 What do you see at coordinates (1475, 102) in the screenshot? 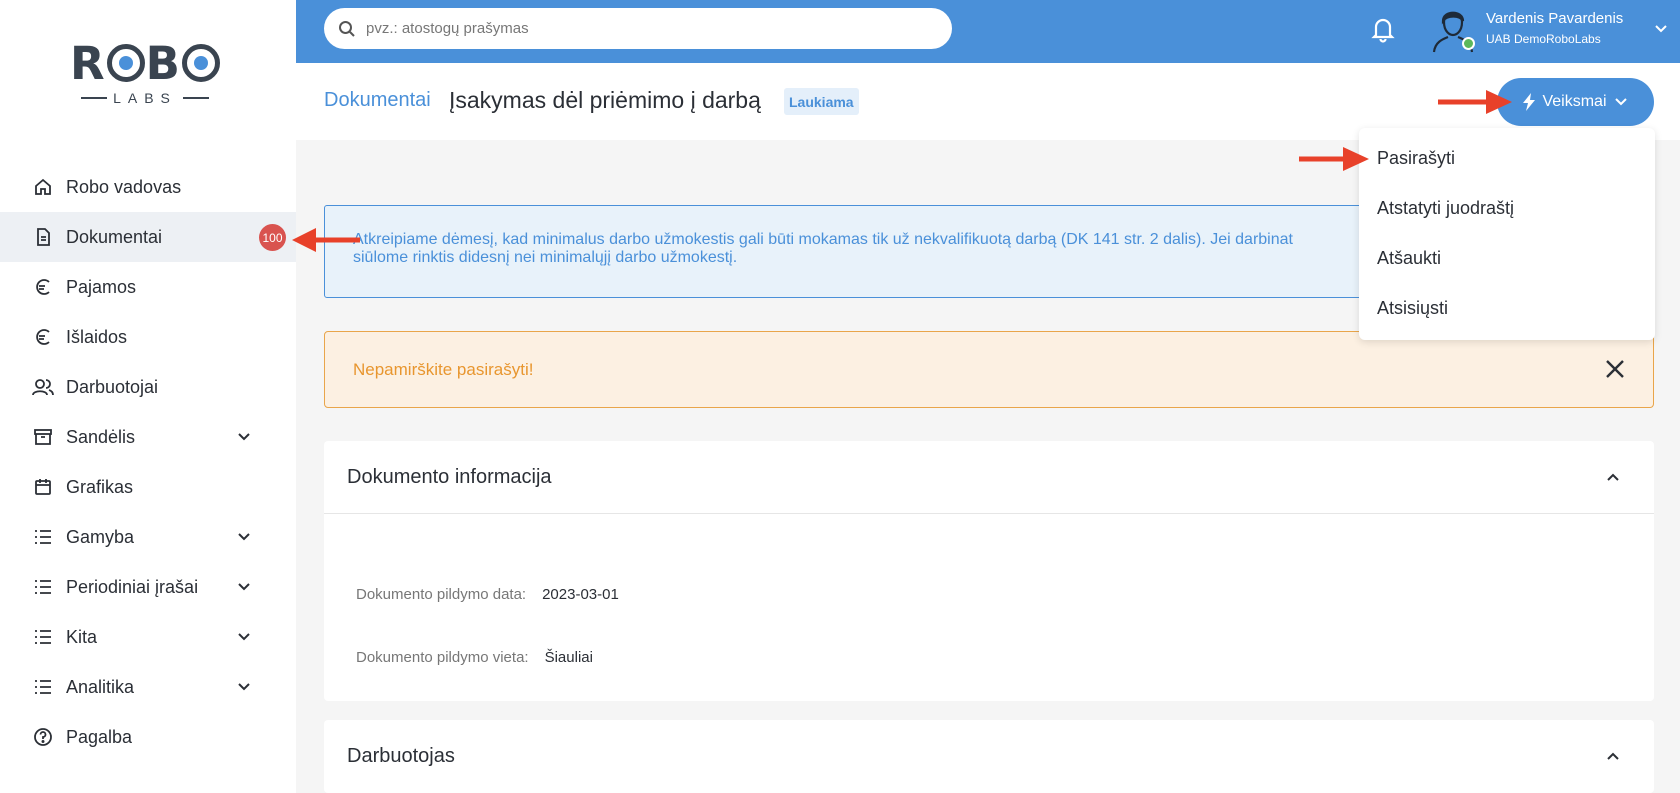
I see `arrow-to-actions-annotation` at bounding box center [1475, 102].